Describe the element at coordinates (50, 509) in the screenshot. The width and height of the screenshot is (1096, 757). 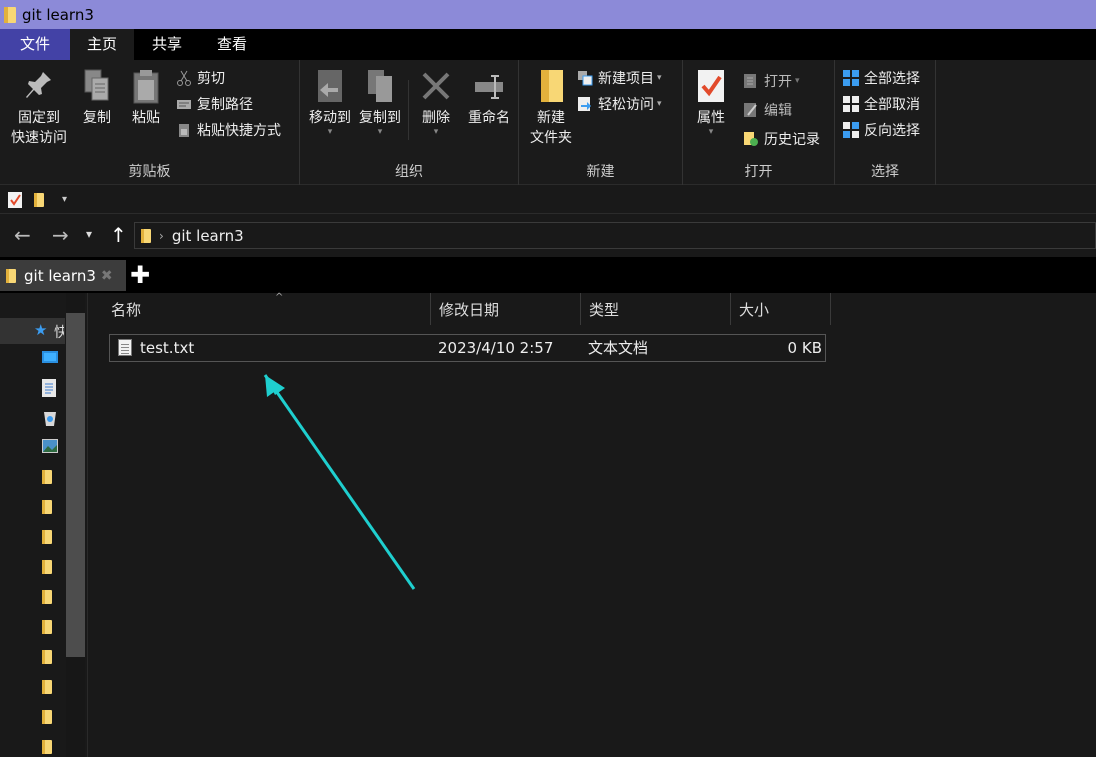
I see `nav-folder-2-icon` at that location.